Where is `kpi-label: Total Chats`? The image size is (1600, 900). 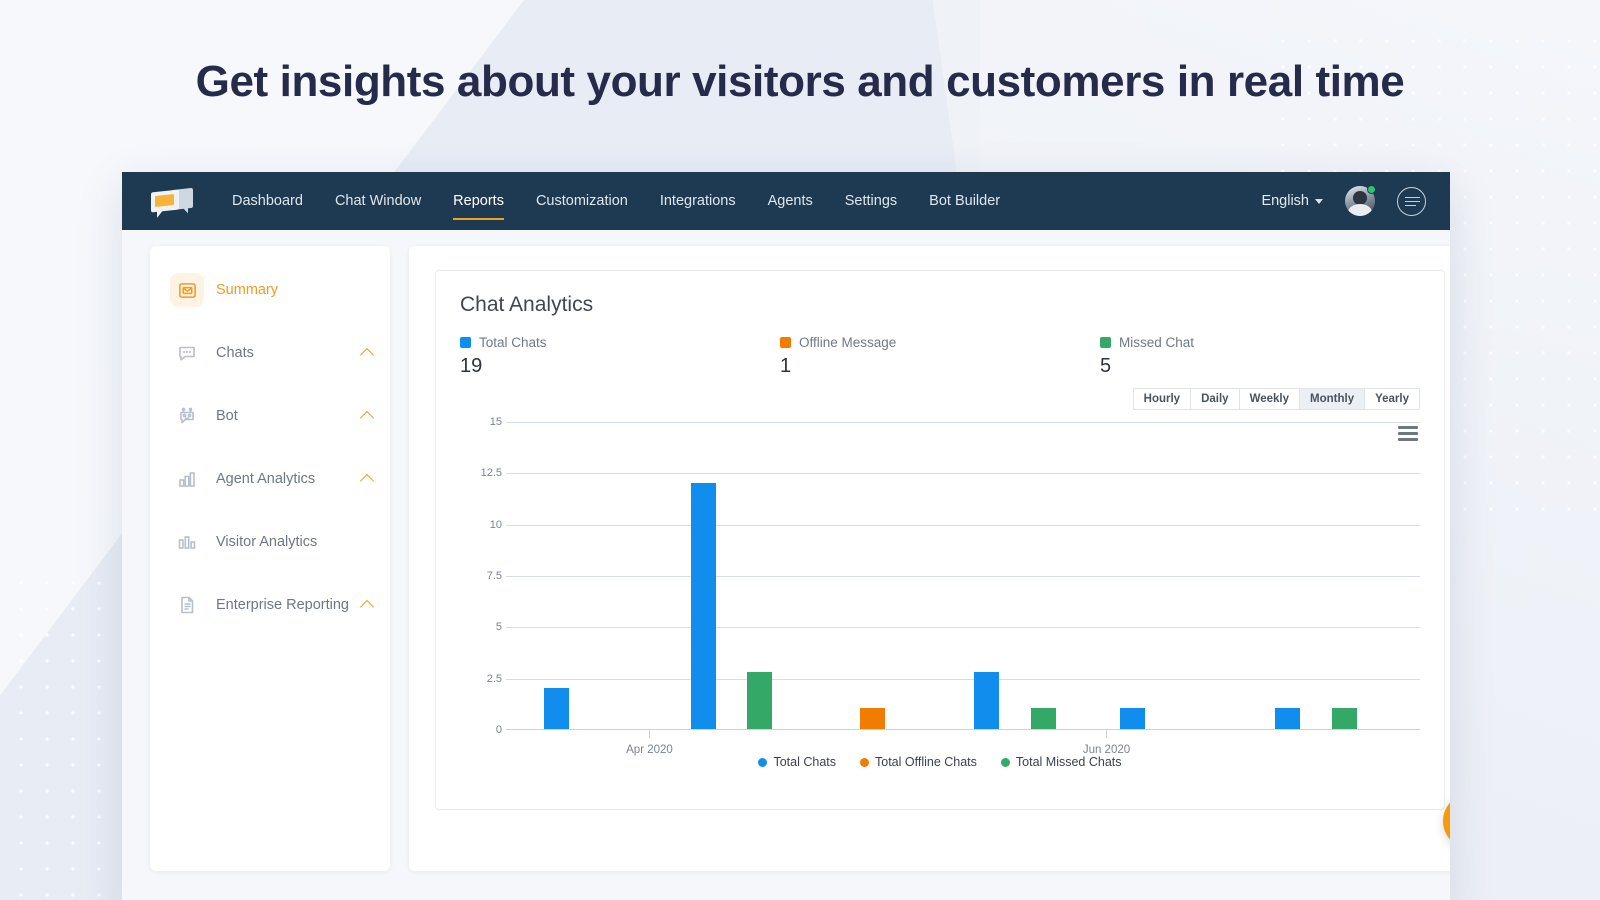
kpi-label: Total Chats is located at coordinates (513, 342).